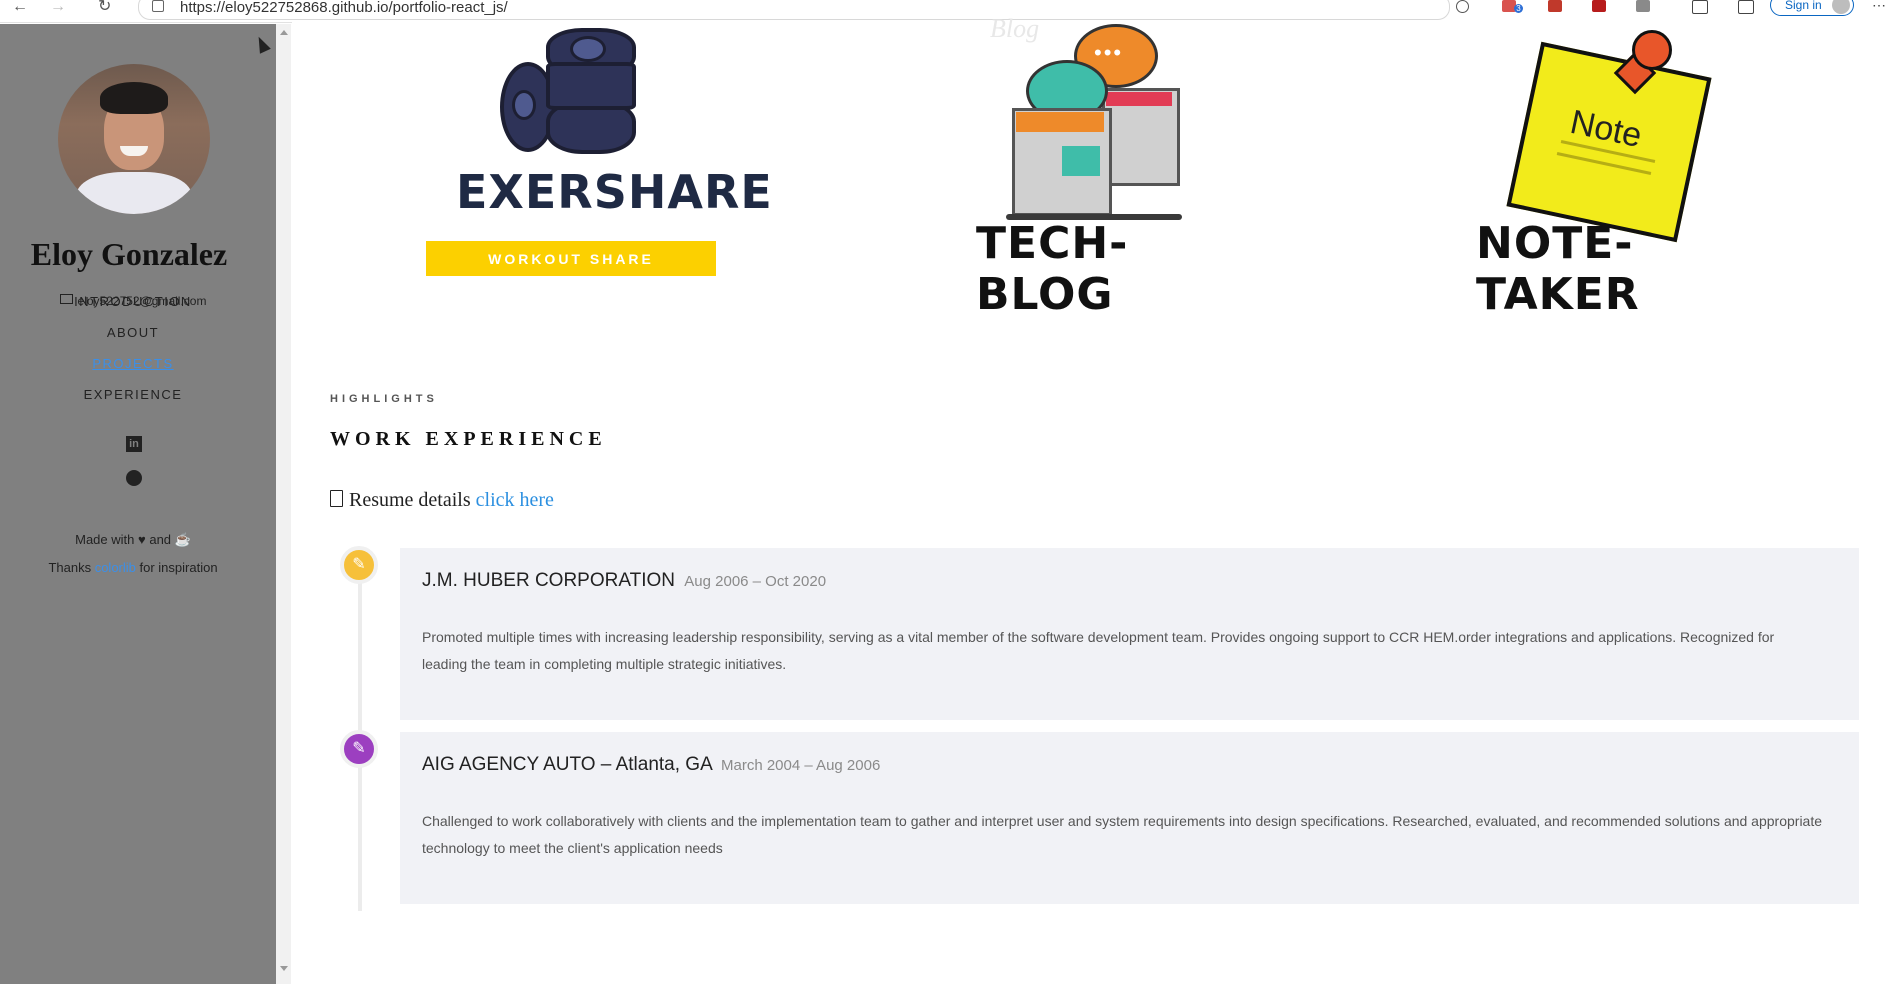 This screenshot has width=1886, height=984. What do you see at coordinates (133, 301) in the screenshot?
I see `nav-introduction: INTRODUCTION` at bounding box center [133, 301].